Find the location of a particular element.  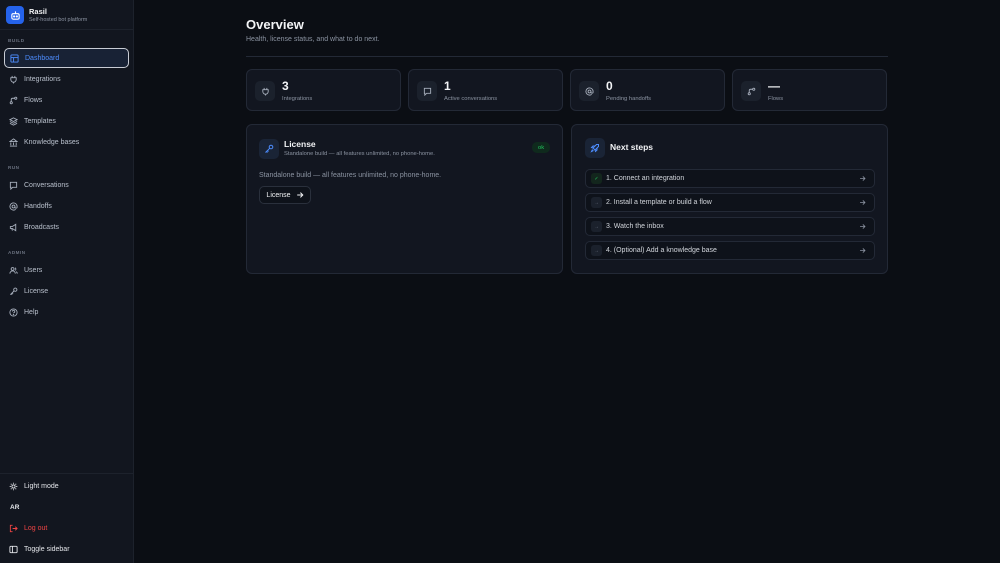

check-icon: ✓ is located at coordinates (596, 178).